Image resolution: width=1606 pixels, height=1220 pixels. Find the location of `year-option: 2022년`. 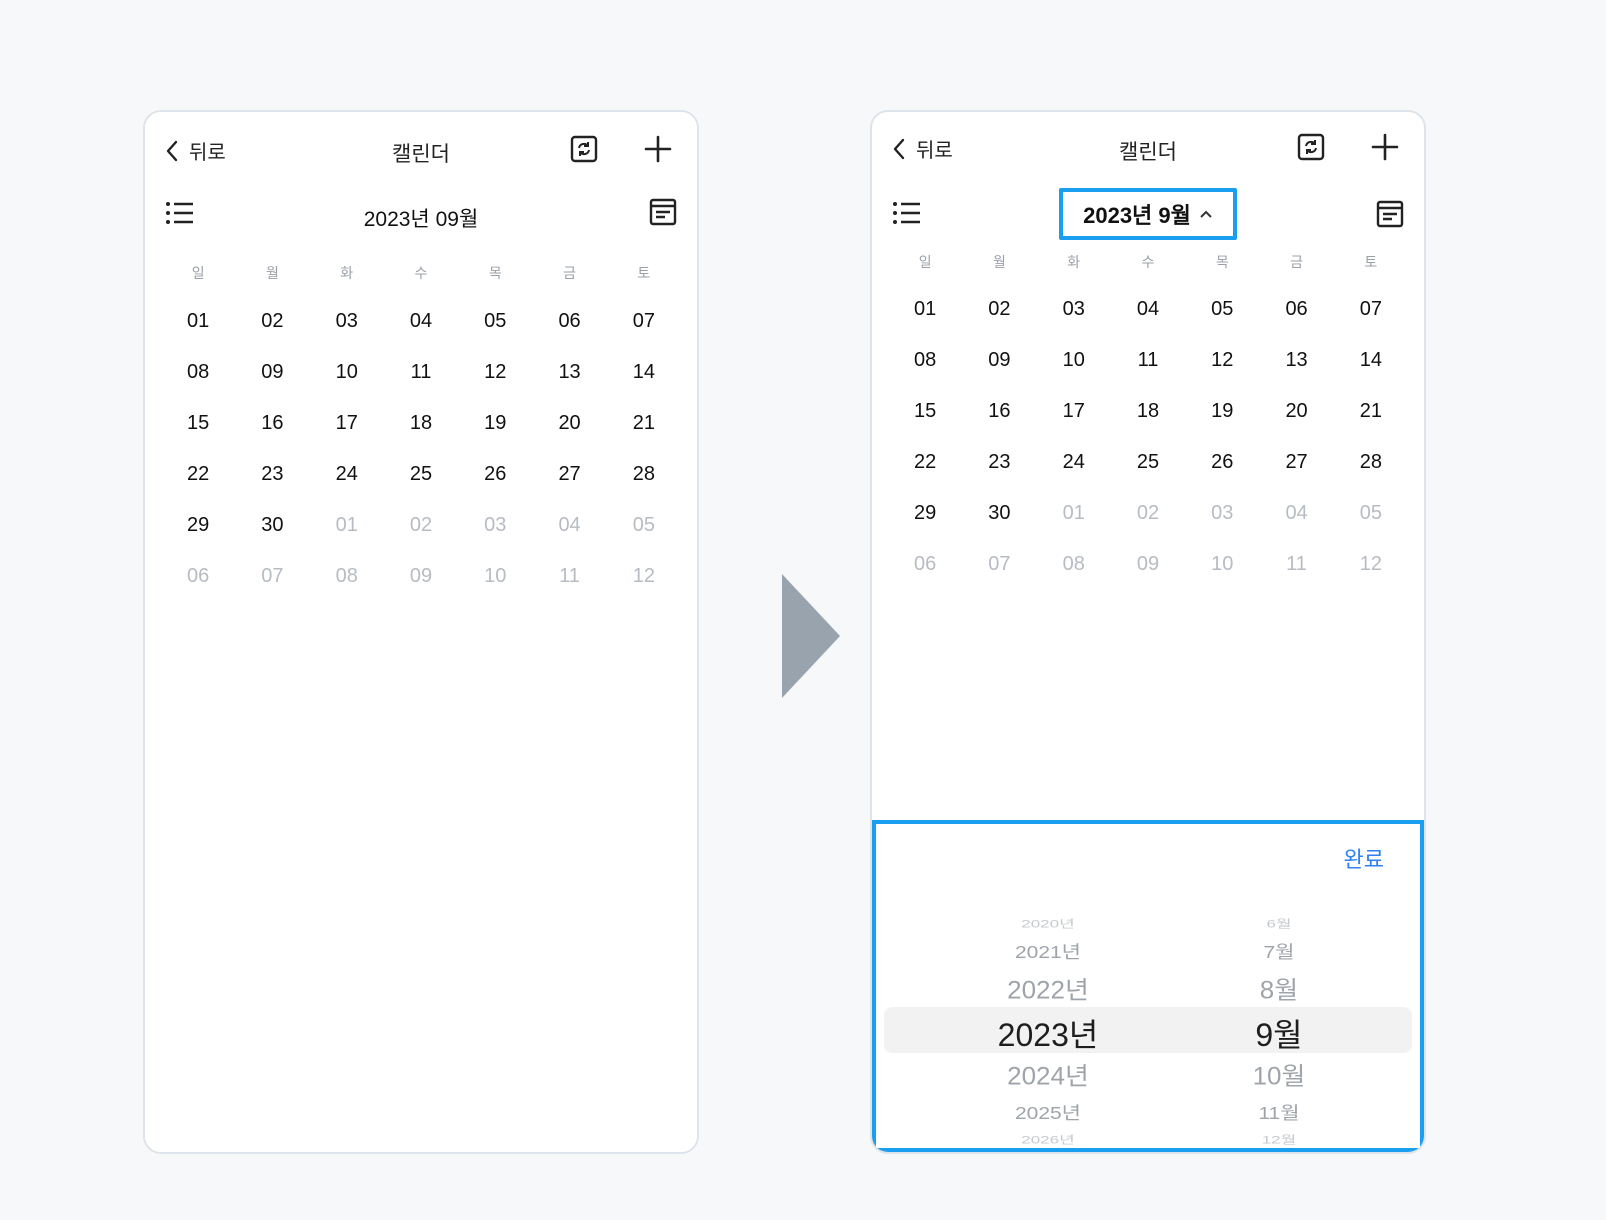

year-option: 2022년 is located at coordinates (1048, 988).